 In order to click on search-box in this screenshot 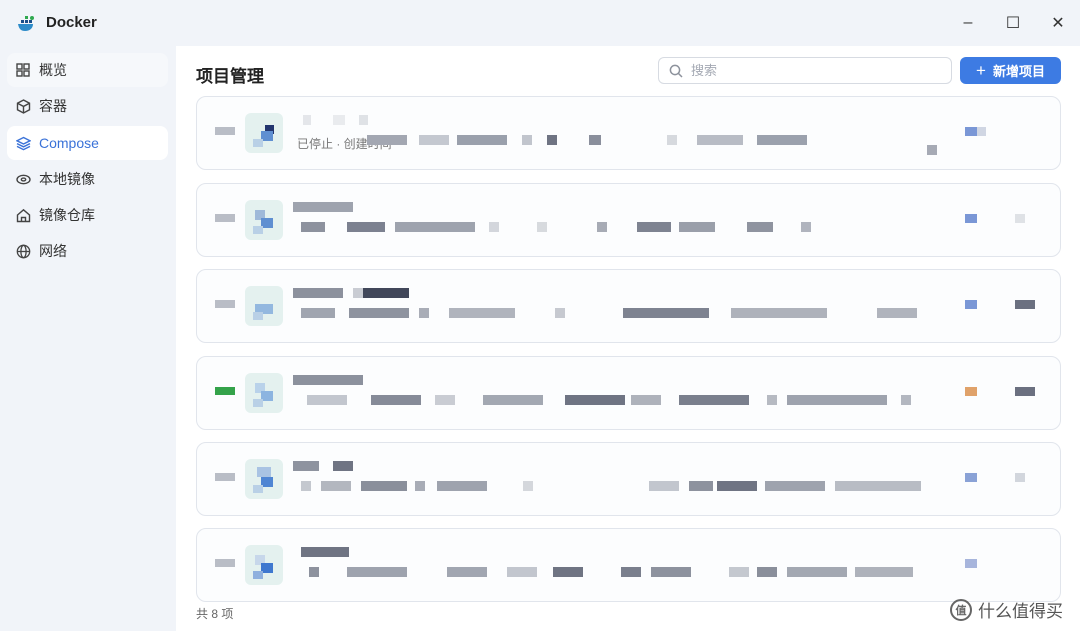, I will do `click(805, 70)`.